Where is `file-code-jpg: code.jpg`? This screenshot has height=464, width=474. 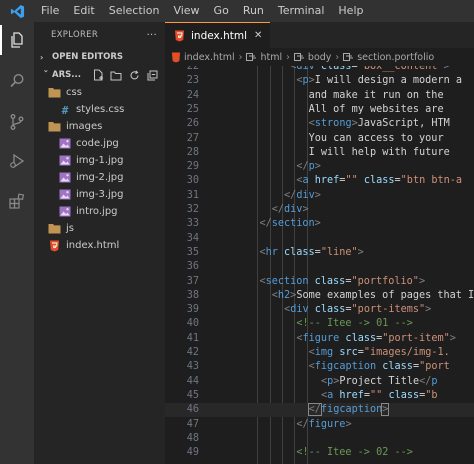
file-code-jpg: code.jpg is located at coordinates (99, 143).